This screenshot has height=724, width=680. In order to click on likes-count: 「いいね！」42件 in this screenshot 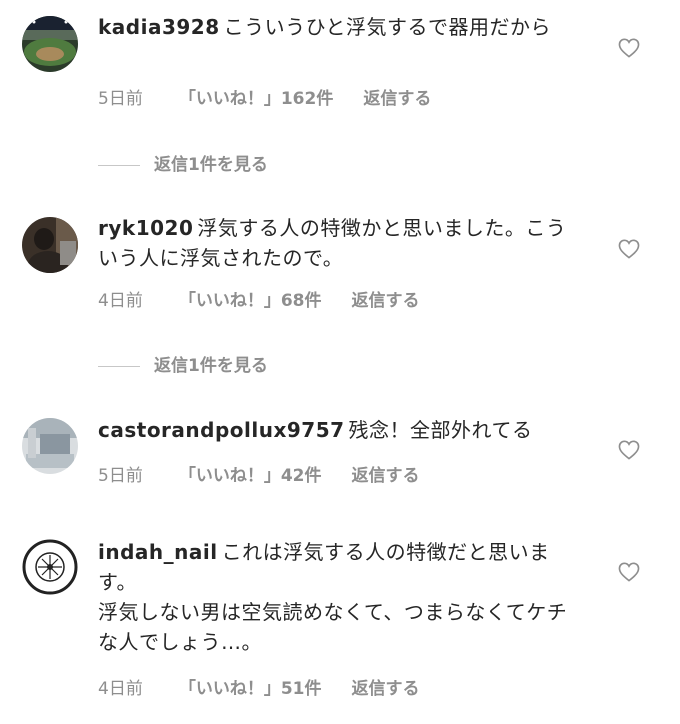, I will do `click(250, 473)`.